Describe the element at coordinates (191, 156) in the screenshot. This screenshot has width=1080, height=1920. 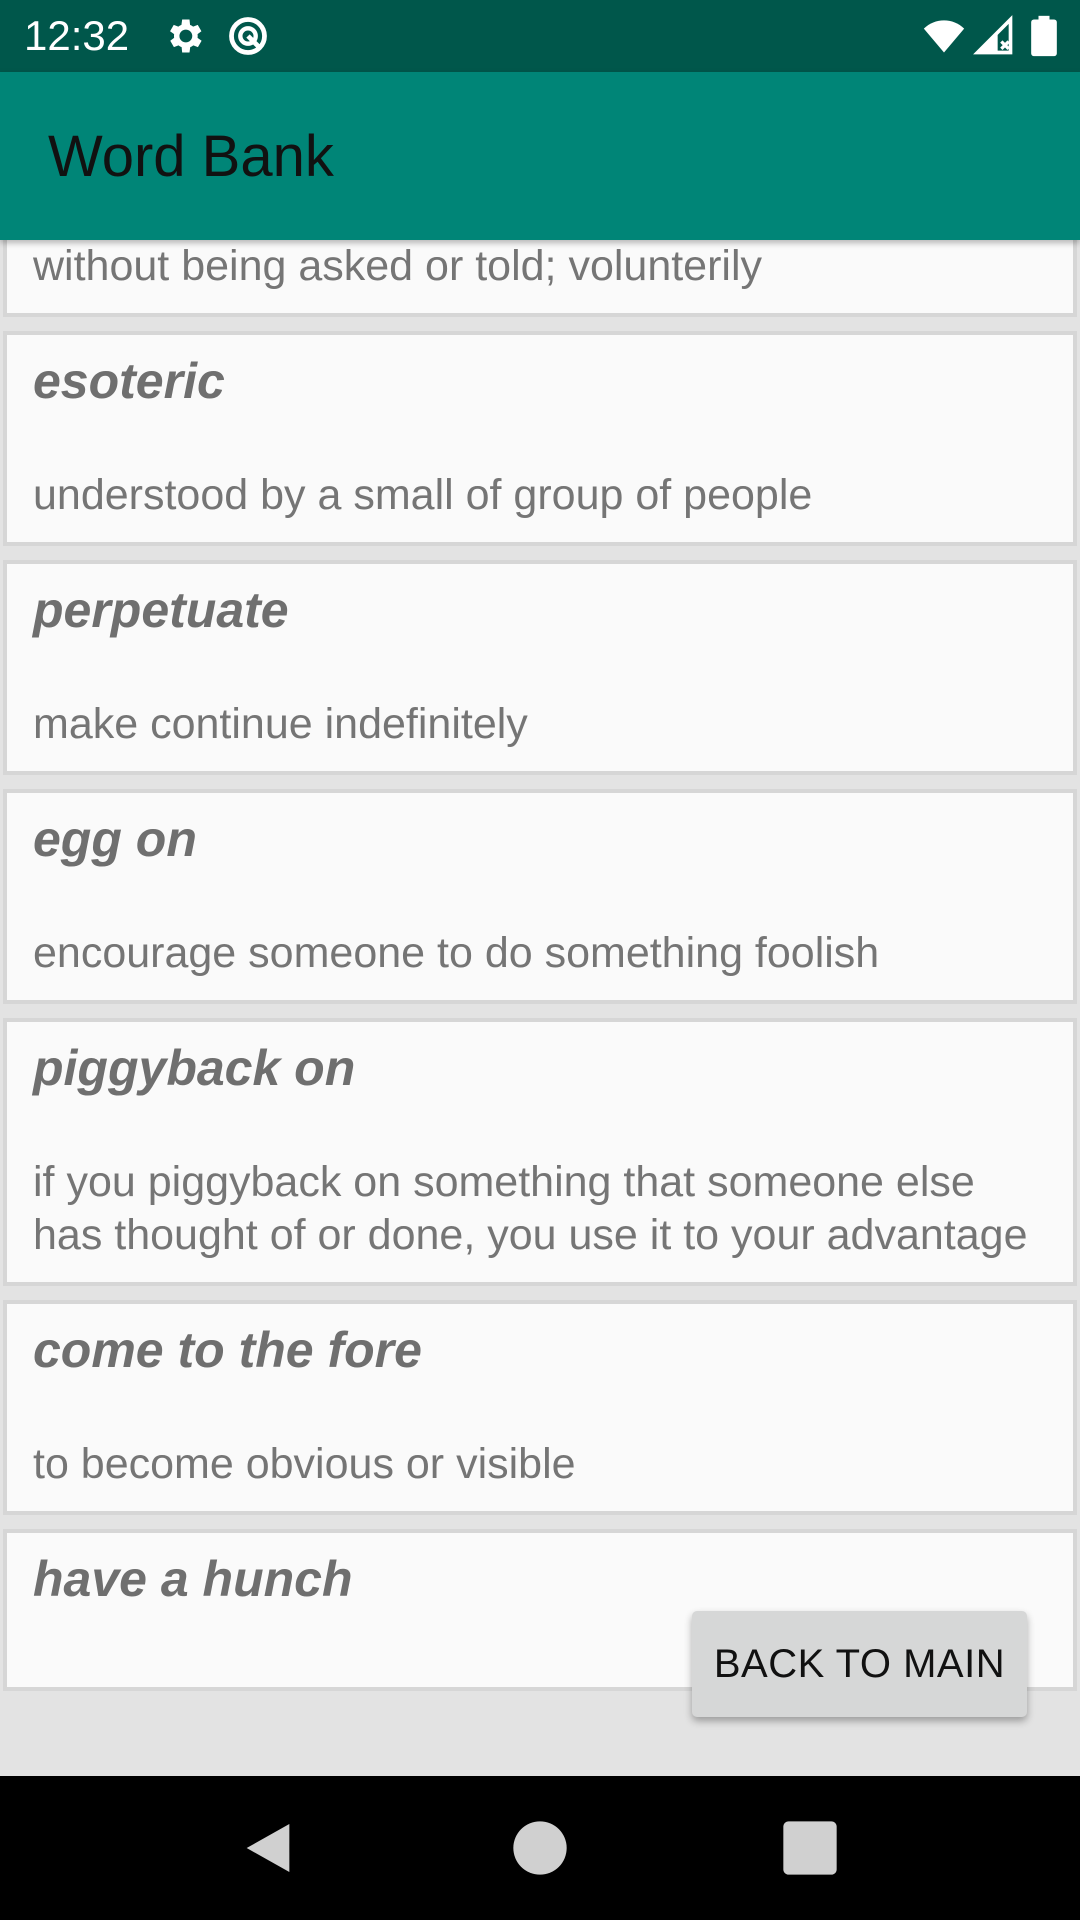
I see `page-title: Word Bank` at that location.